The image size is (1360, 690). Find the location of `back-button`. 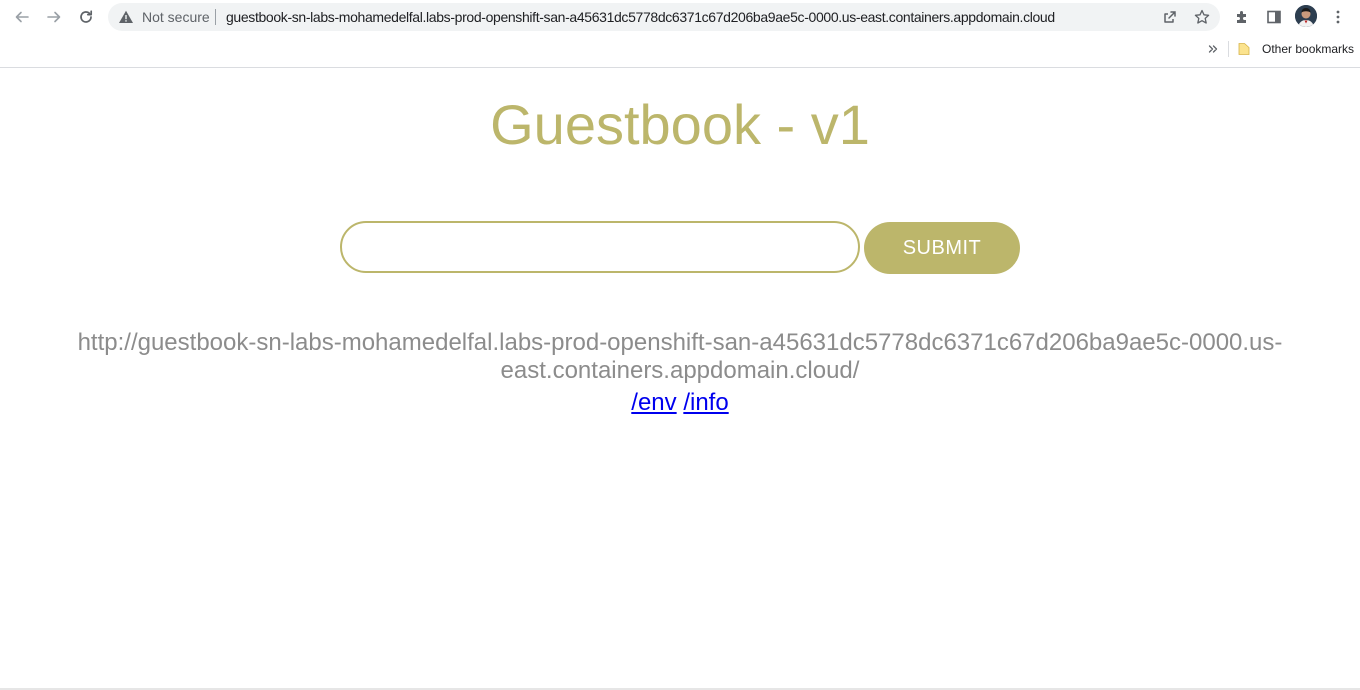

back-button is located at coordinates (22, 17).